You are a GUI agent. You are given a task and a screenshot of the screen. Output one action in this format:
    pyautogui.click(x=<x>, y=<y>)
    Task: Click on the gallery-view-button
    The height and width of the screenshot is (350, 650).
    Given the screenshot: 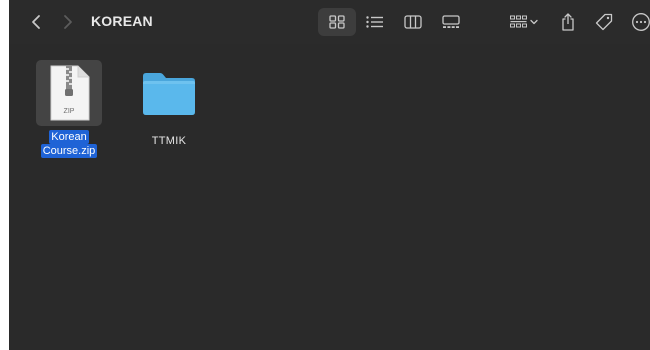 What is the action you would take?
    pyautogui.click(x=451, y=22)
    